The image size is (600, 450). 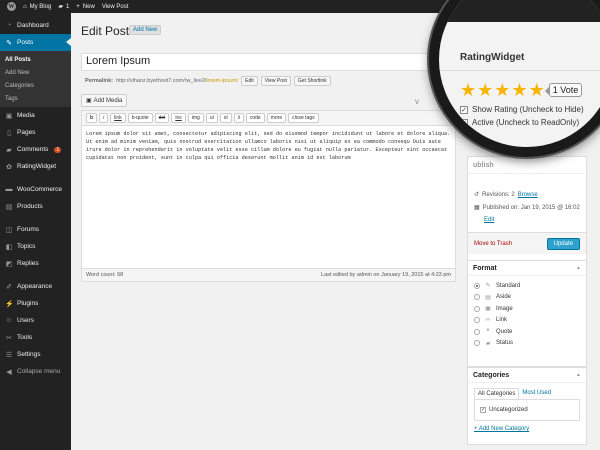 I want to click on wp-logo-menu: W, so click(x=11, y=6).